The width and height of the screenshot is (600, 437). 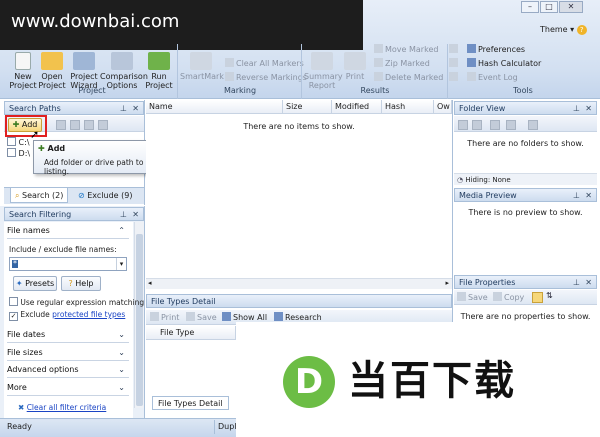 What do you see at coordinates (19, 426) in the screenshot?
I see `status-ready: Ready` at bounding box center [19, 426].